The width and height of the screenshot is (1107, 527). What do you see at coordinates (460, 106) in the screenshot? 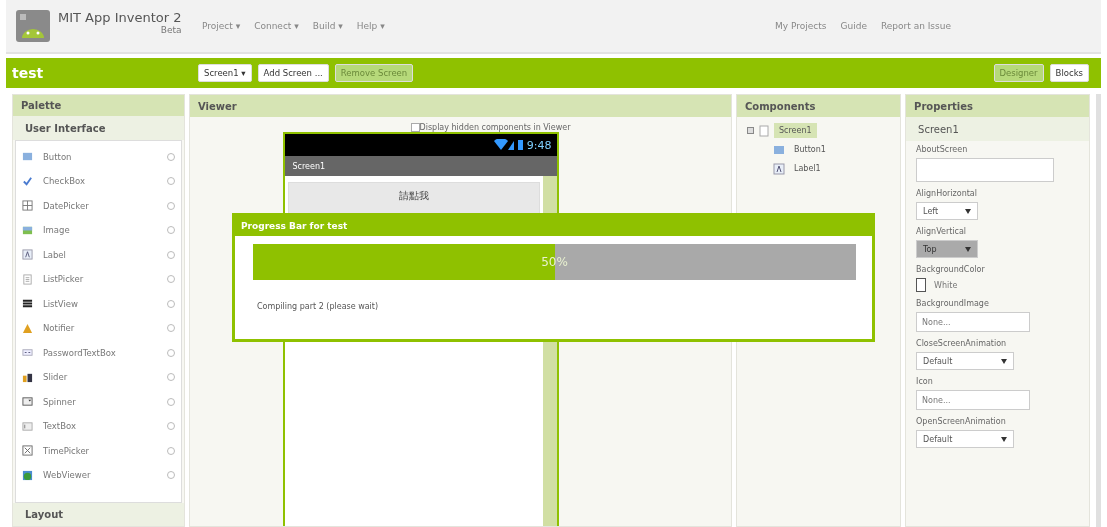
I see `panel-title: Viewer` at bounding box center [460, 106].